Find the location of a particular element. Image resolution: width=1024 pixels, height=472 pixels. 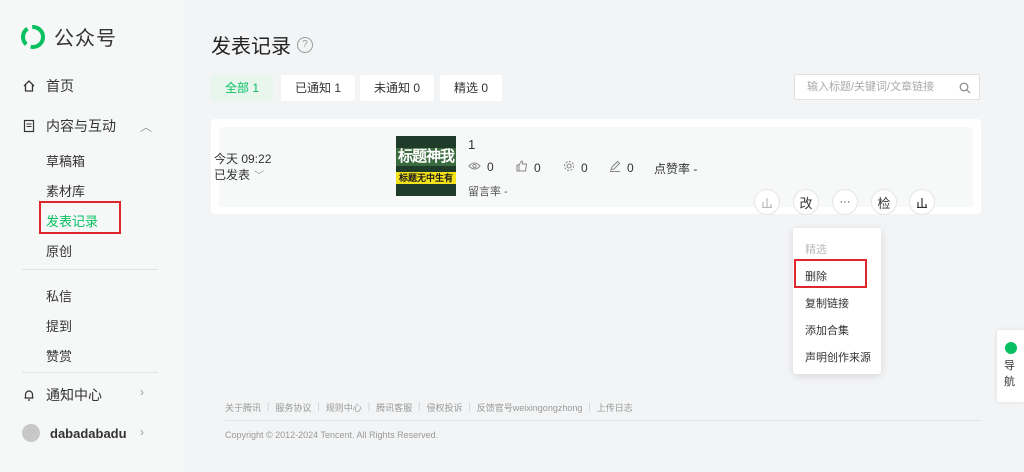

footer-link: 服务协议 is located at coordinates (293, 407).